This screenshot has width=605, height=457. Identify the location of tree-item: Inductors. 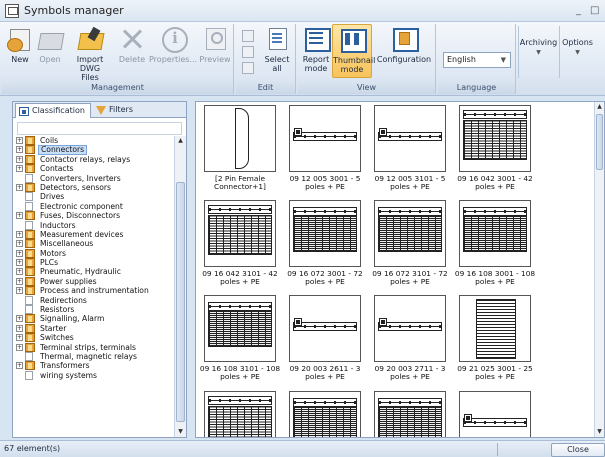
(94, 225).